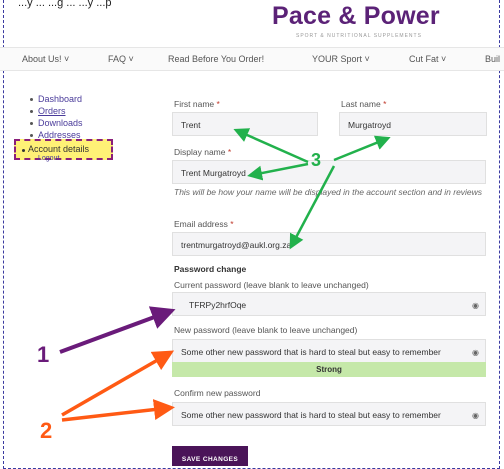 This screenshot has width=504, height=469. I want to click on arrow-three-email, so click(312, 207).